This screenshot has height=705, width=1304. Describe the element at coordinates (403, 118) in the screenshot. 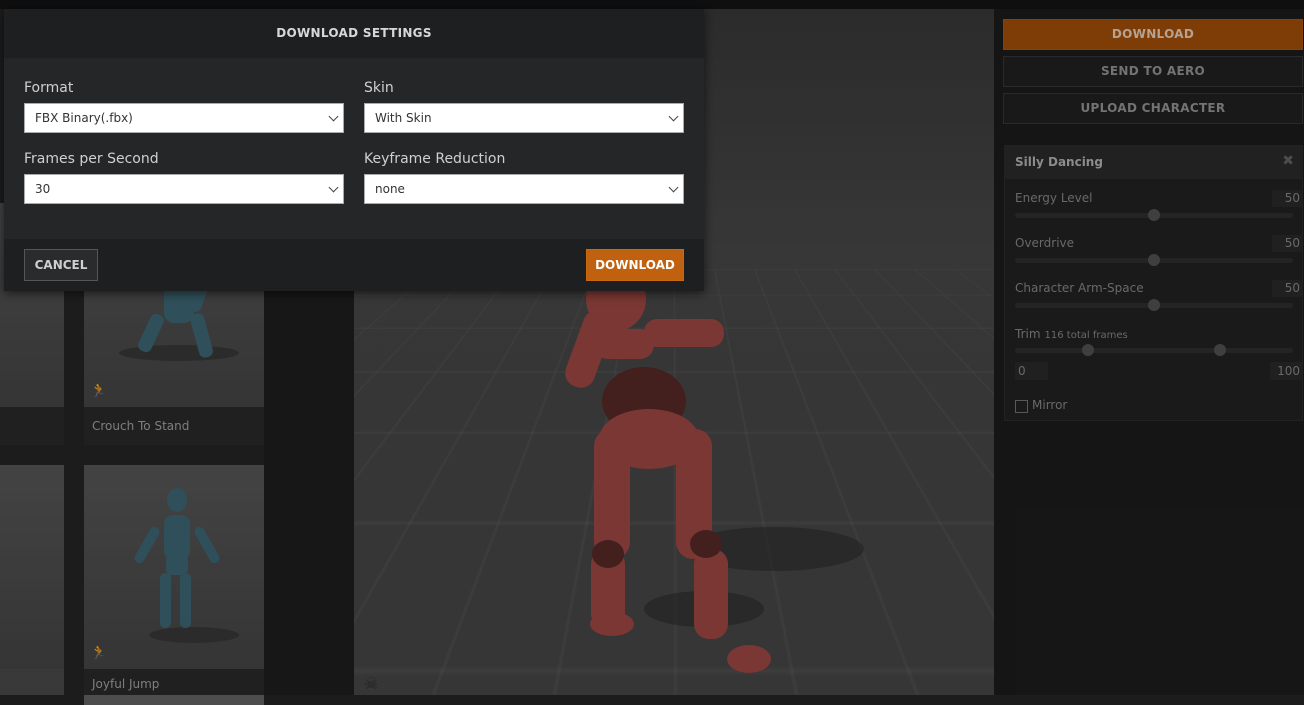

I see `skin-value: With Skin` at that location.